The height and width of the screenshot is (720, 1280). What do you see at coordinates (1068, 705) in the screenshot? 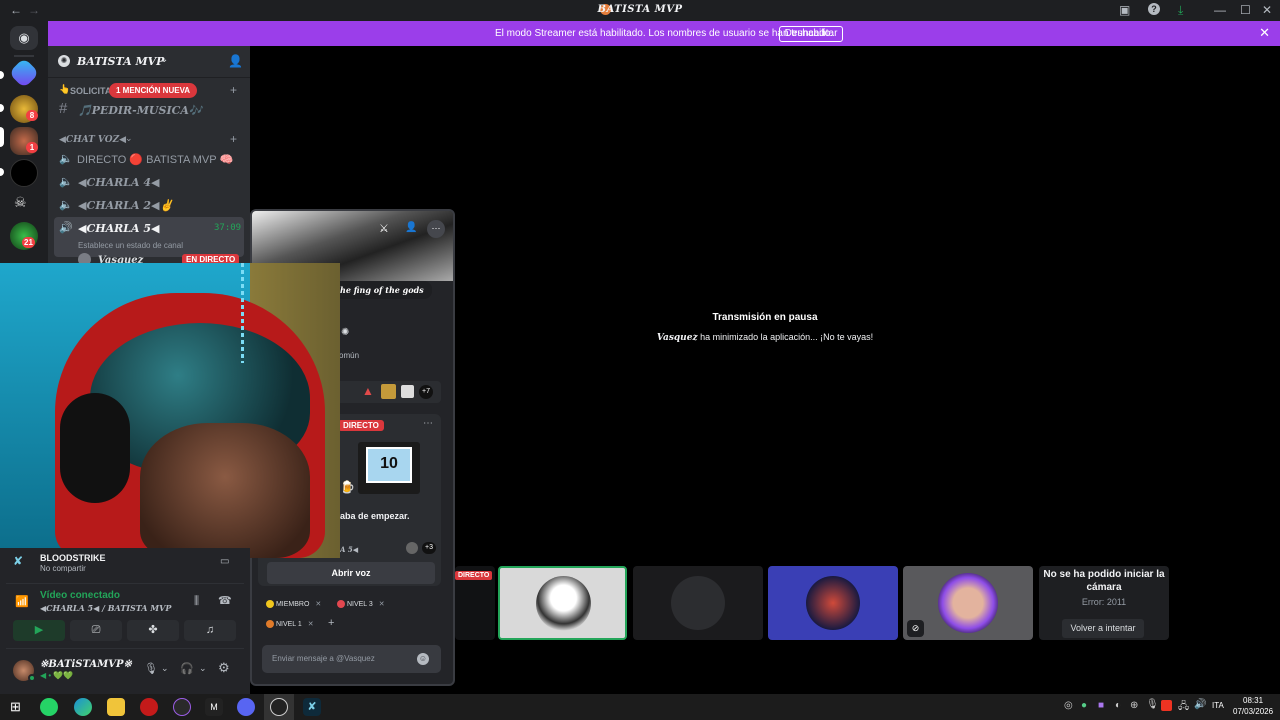
I see `tray-steam-icon: ◎` at bounding box center [1068, 705].